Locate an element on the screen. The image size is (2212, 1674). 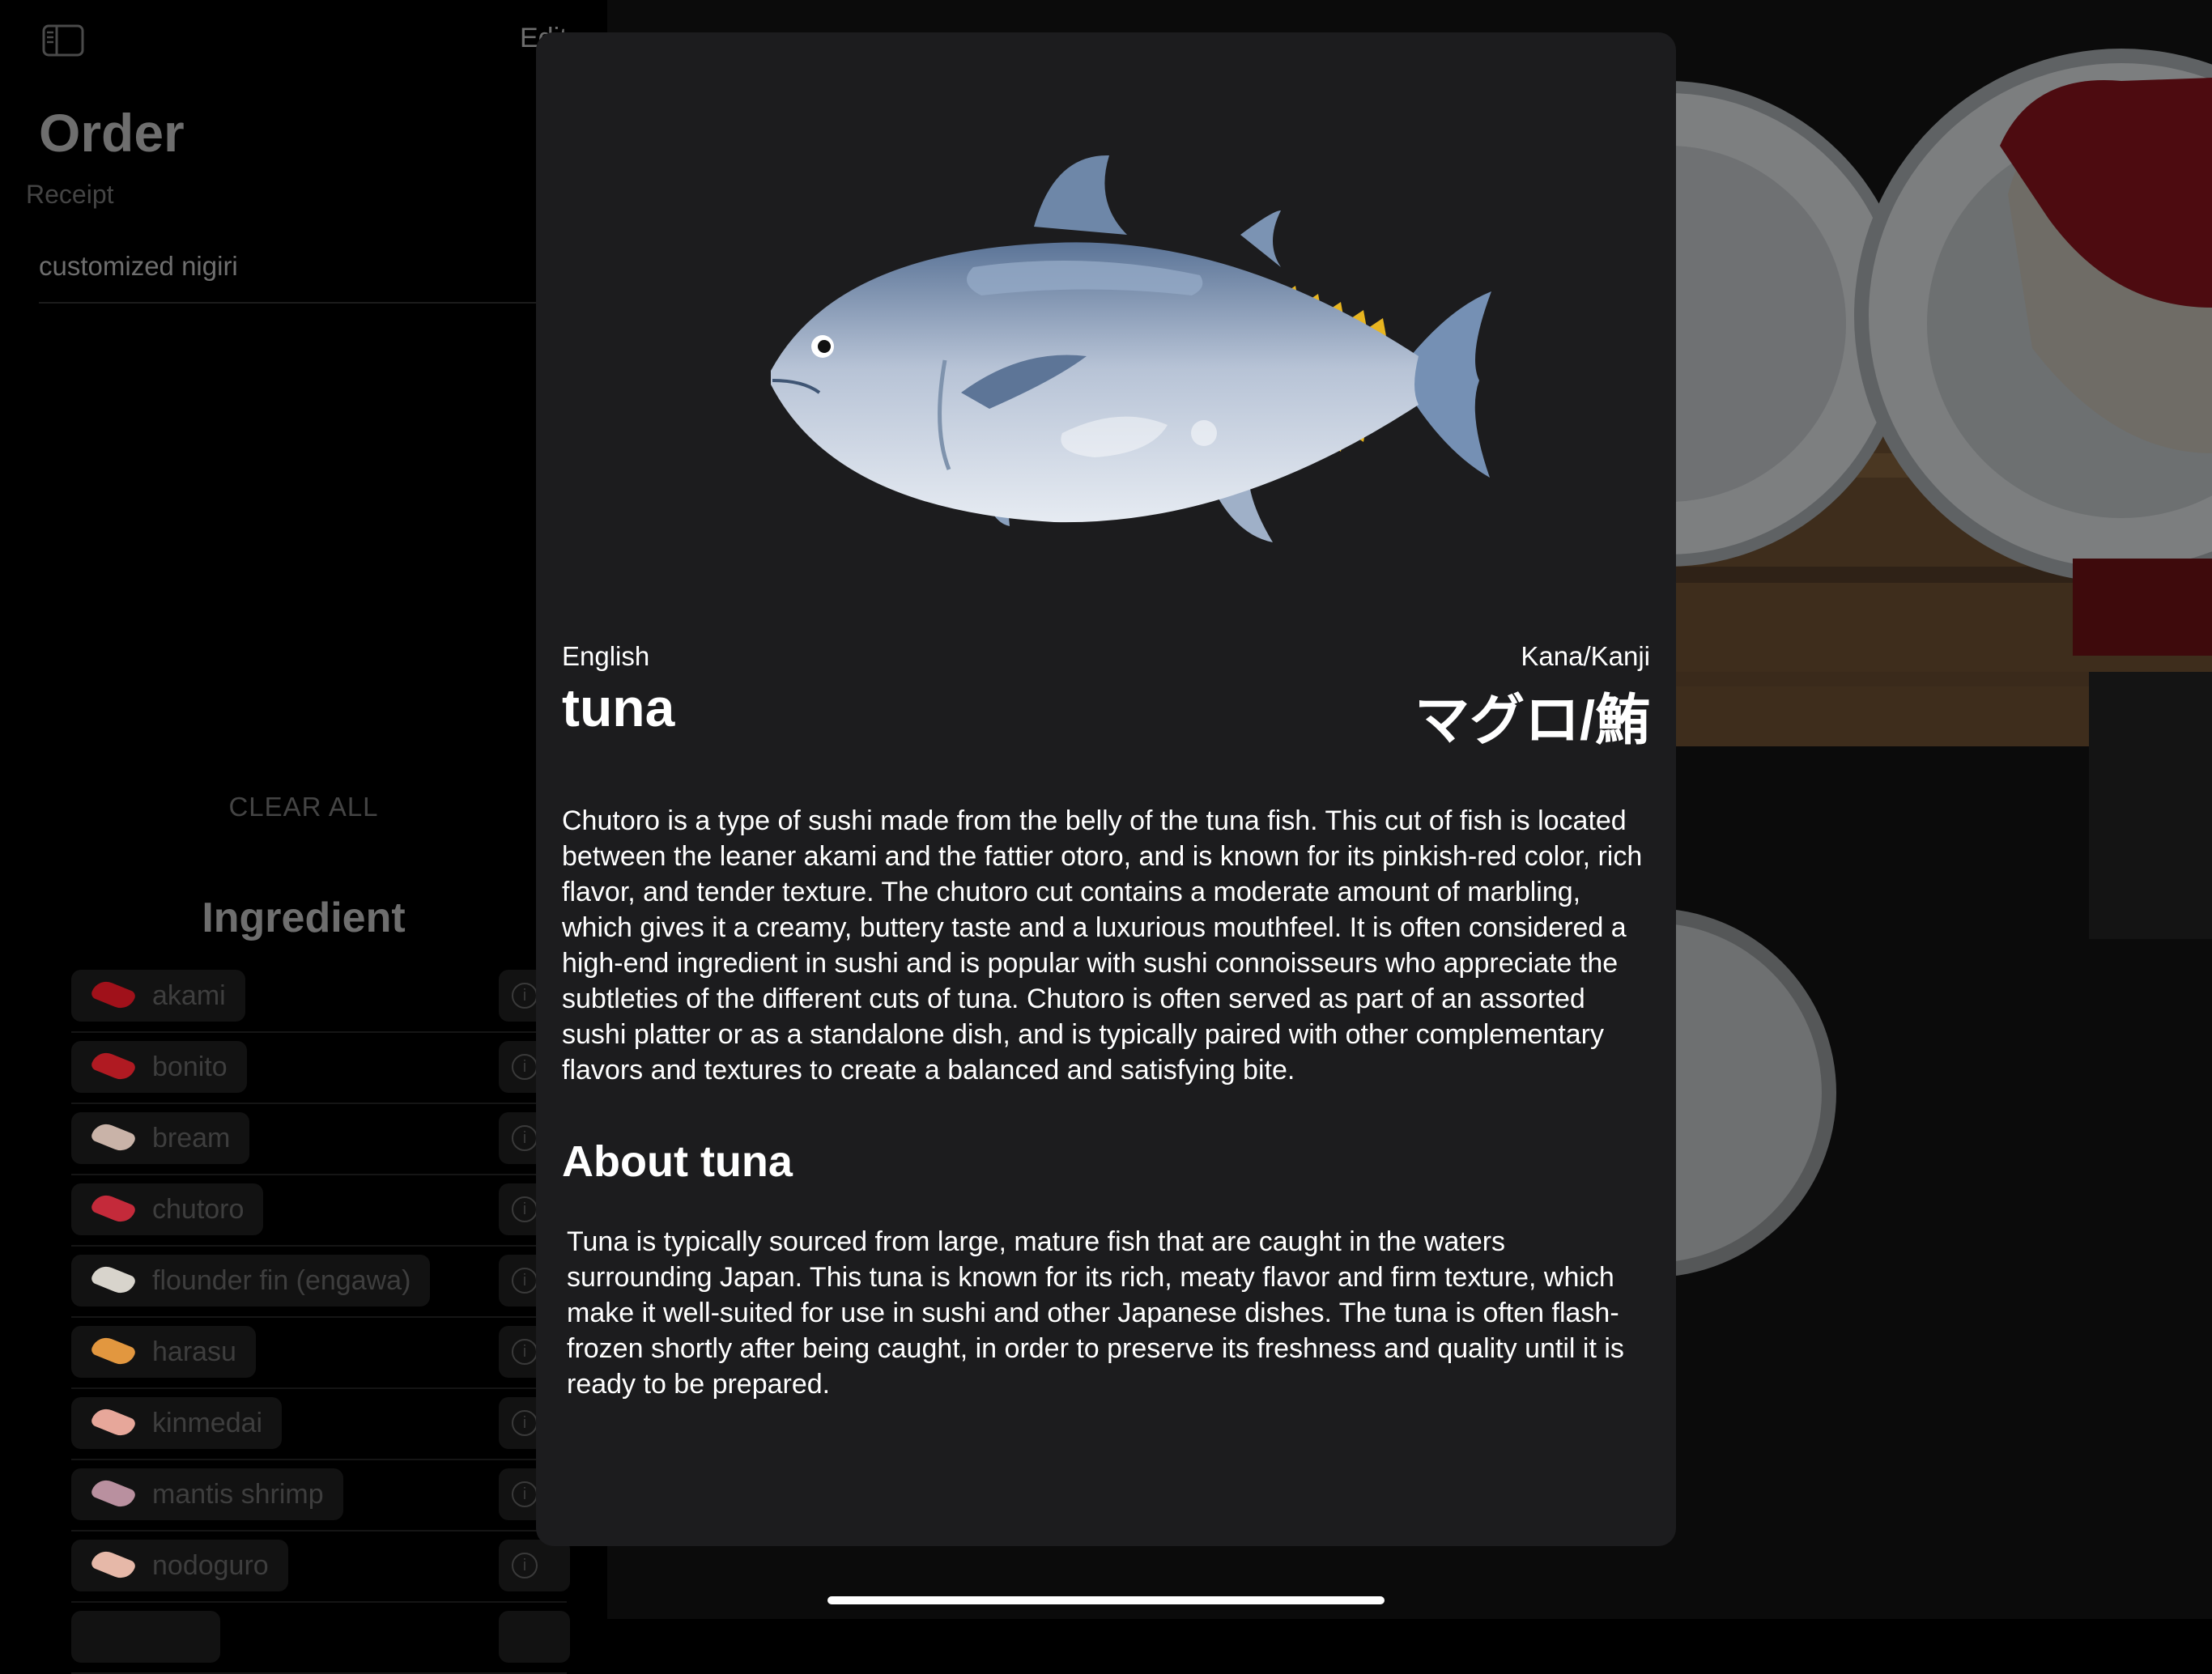
ingredient-label: bream is located at coordinates (191, 1138).